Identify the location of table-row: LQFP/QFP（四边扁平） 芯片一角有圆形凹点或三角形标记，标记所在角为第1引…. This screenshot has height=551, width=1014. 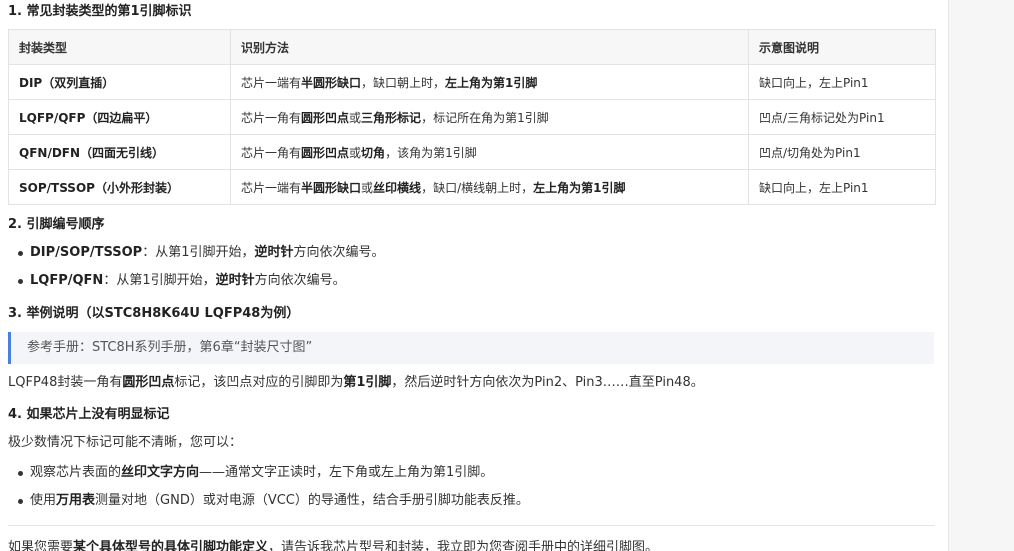
(472, 117).